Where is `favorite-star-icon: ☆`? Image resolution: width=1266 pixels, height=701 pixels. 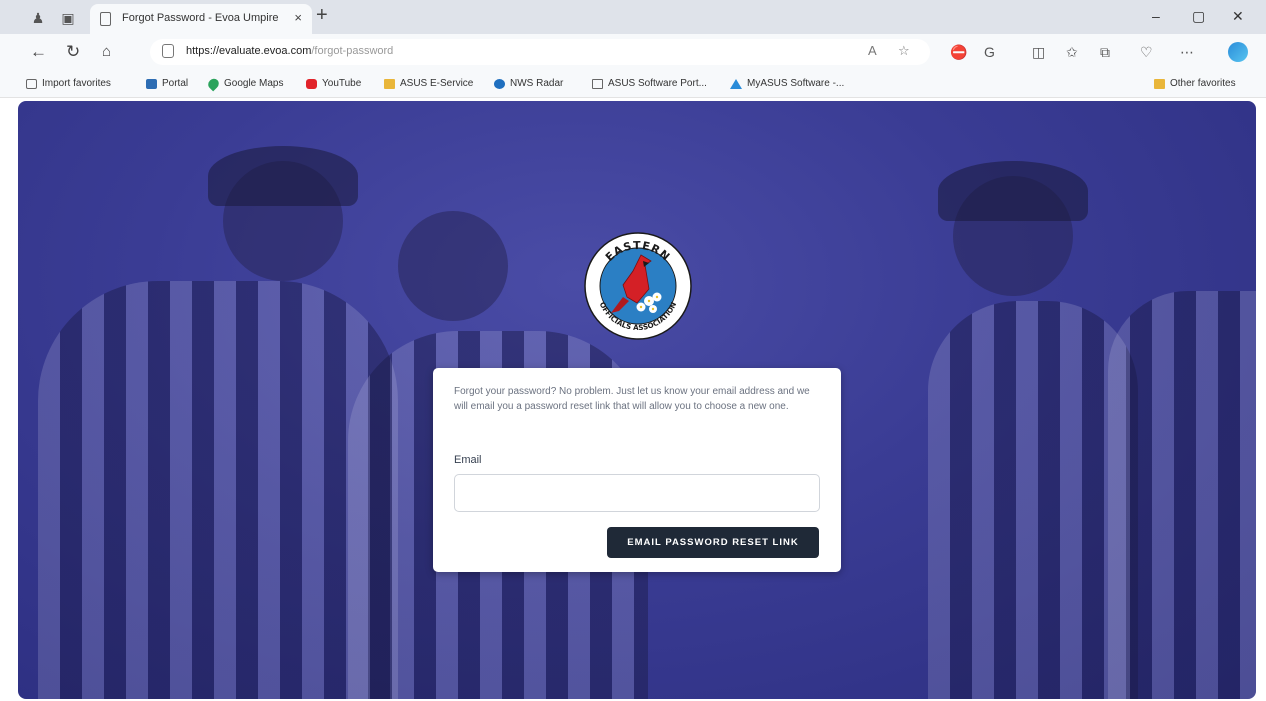
favorite-star-icon: ☆ is located at coordinates (904, 51).